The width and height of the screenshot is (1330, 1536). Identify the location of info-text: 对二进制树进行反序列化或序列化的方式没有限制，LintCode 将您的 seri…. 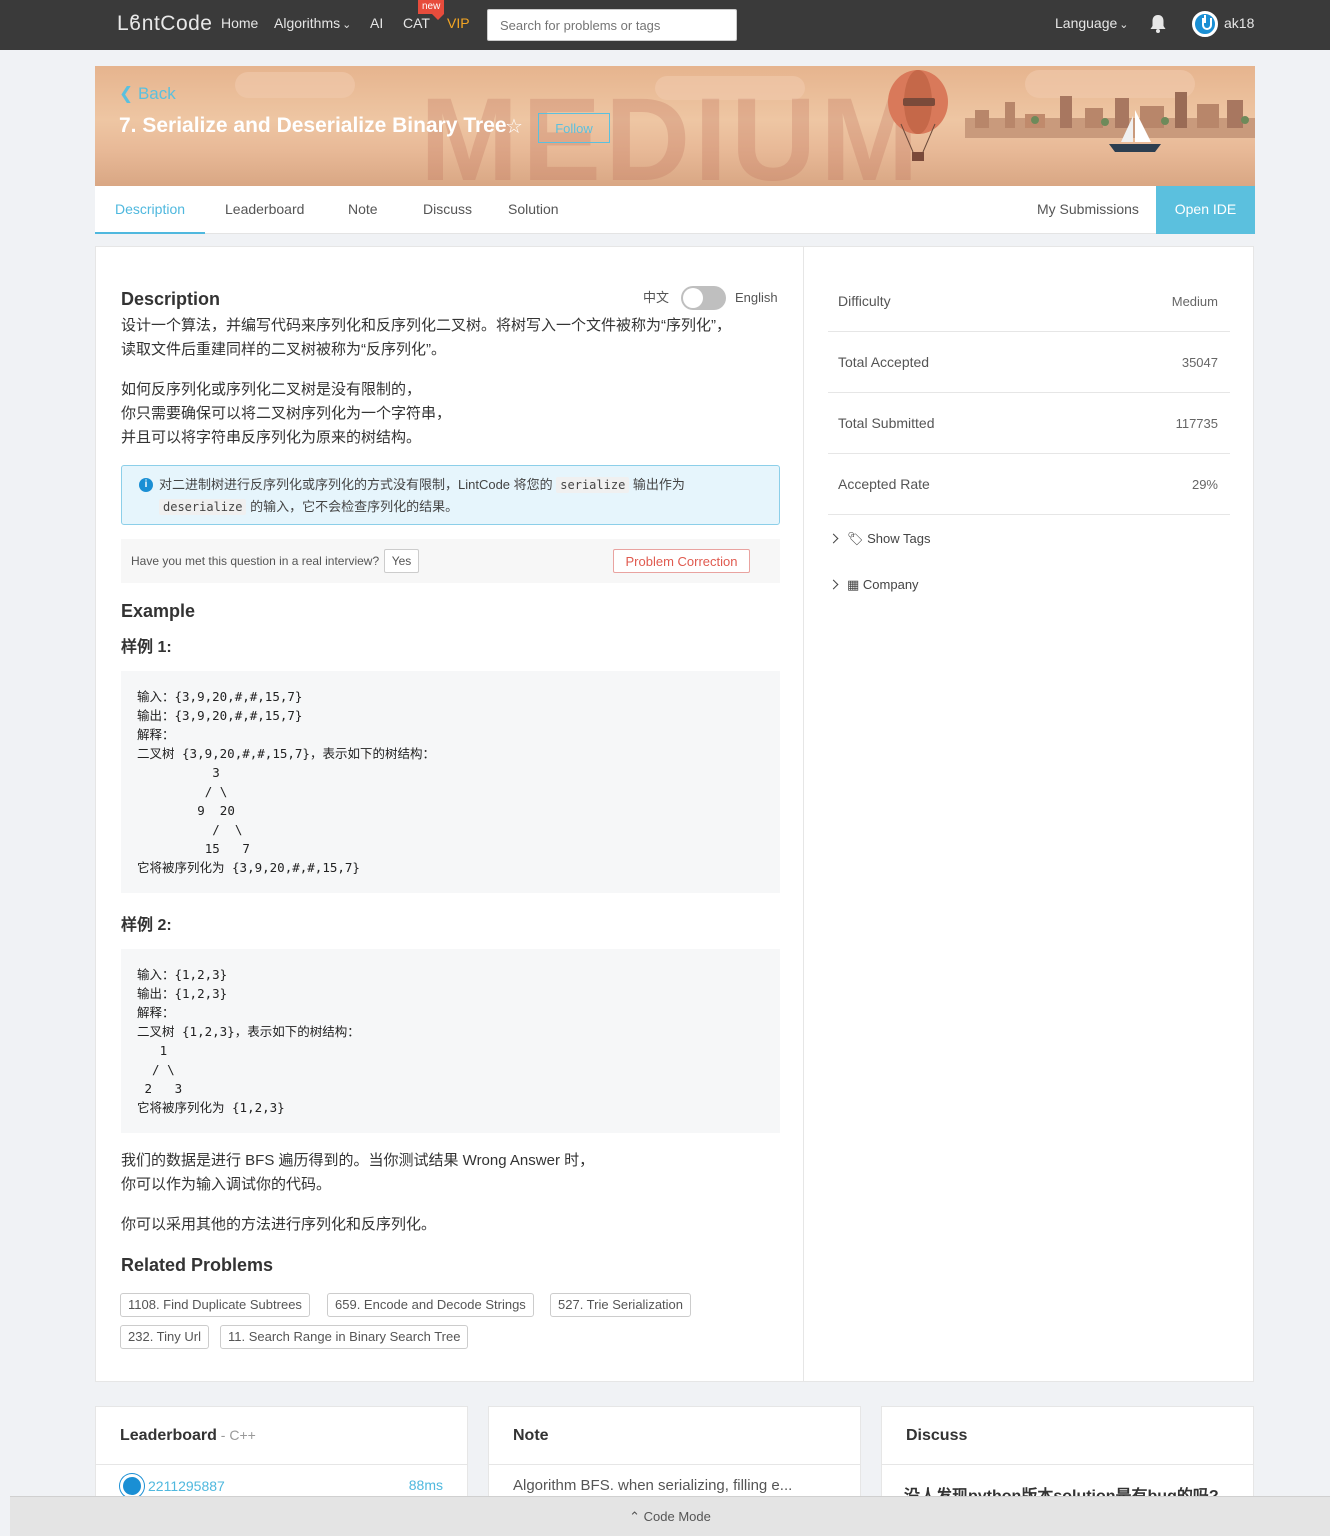
(464, 496).